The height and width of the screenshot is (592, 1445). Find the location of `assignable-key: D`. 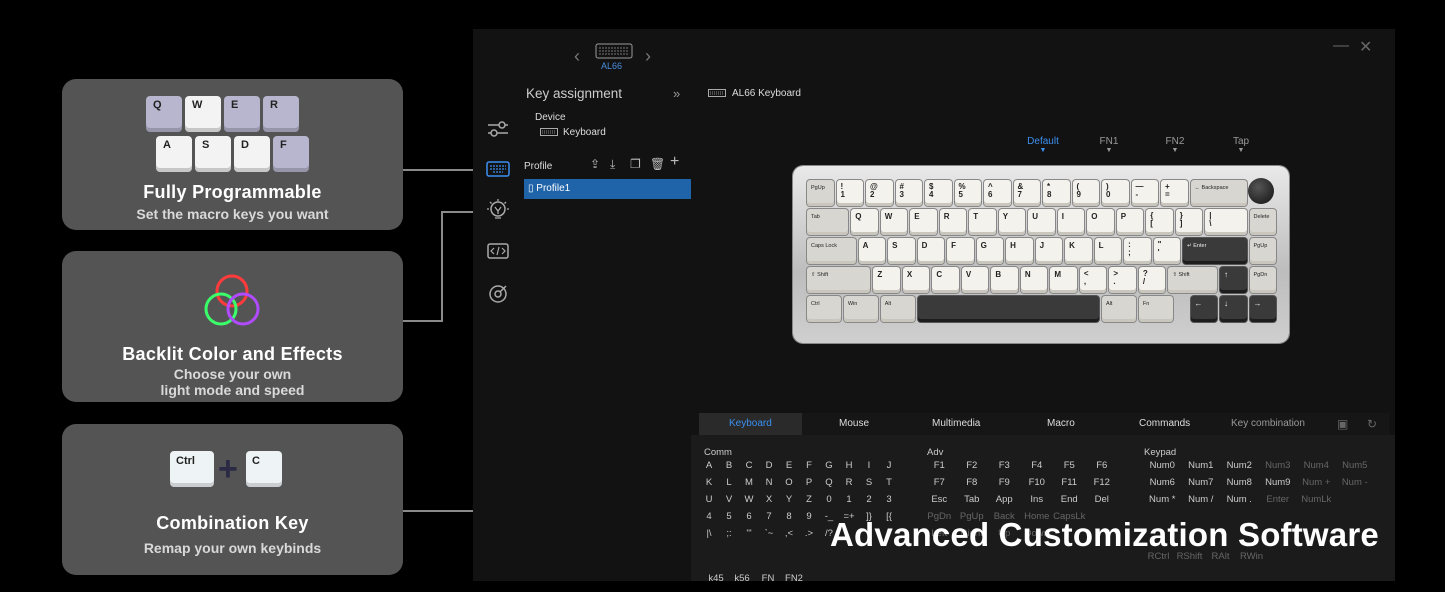

assignable-key: D is located at coordinates (769, 465).